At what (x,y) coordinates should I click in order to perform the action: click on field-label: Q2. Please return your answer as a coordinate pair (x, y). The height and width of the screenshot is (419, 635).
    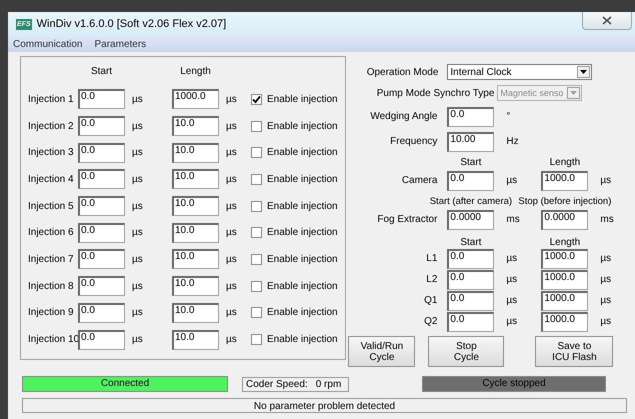
    Looking at the image, I should click on (430, 321).